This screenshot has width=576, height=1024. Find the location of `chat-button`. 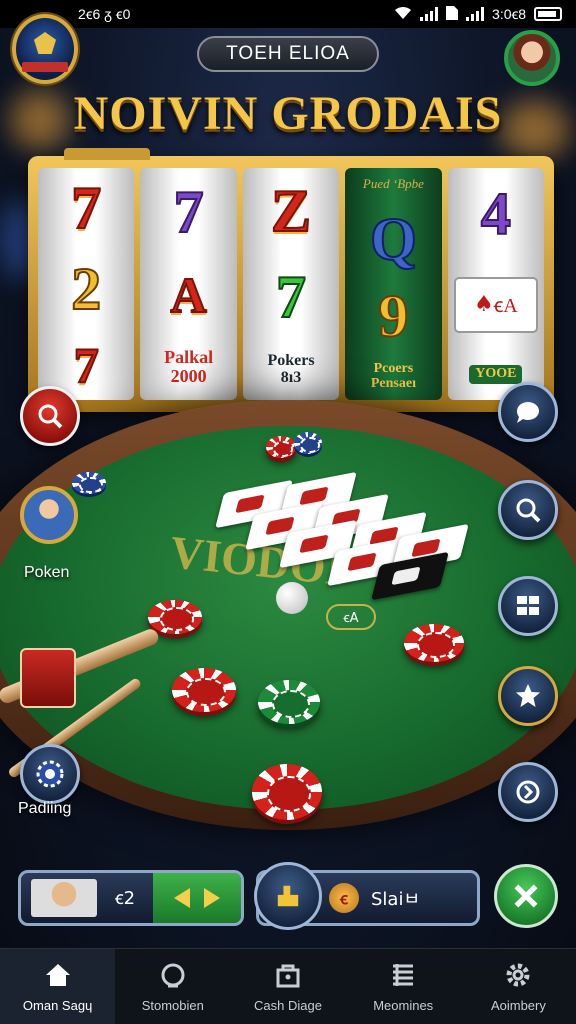

chat-button is located at coordinates (528, 412).